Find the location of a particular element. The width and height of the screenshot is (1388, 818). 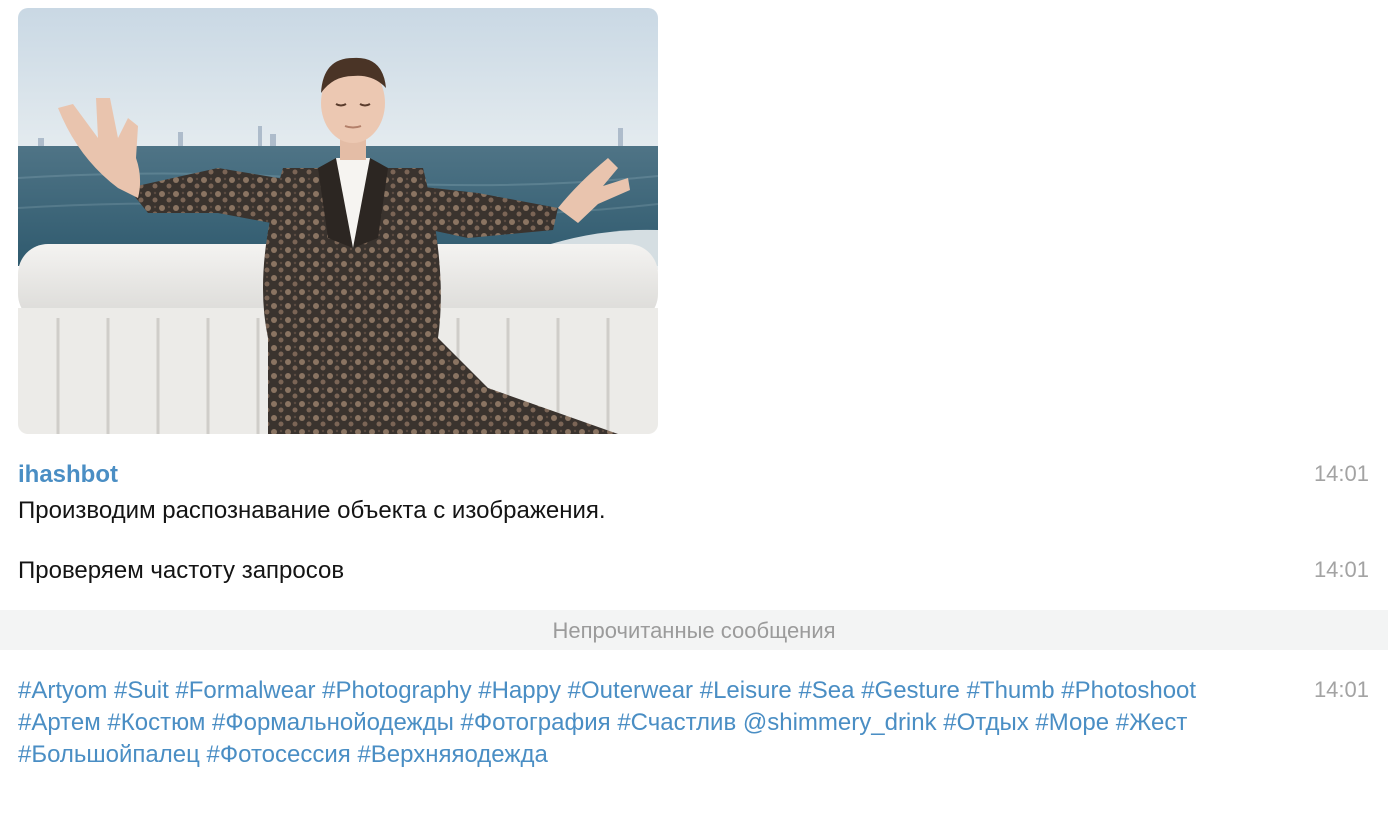

hashtag-link: #Море is located at coordinates (1072, 722).